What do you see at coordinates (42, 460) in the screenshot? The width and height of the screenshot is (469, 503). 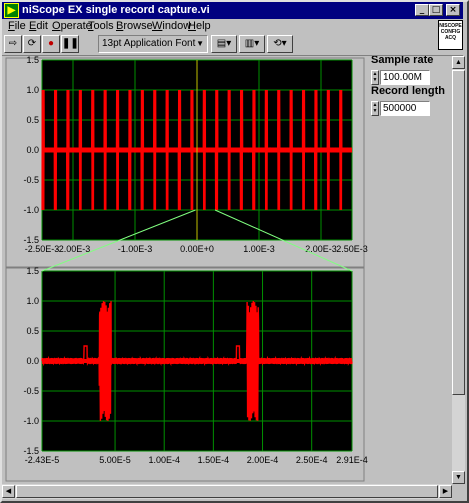 I see `x-tick-label: -2.43E-5` at bounding box center [42, 460].